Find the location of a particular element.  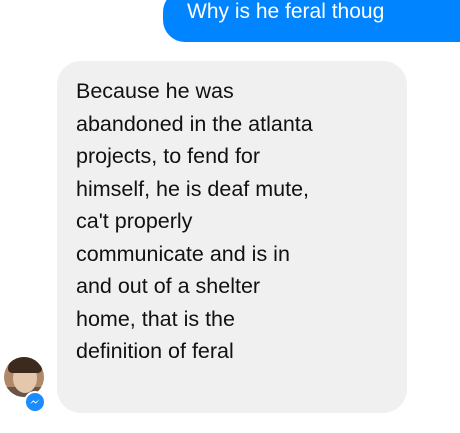

avatar-hair is located at coordinates (25, 365).